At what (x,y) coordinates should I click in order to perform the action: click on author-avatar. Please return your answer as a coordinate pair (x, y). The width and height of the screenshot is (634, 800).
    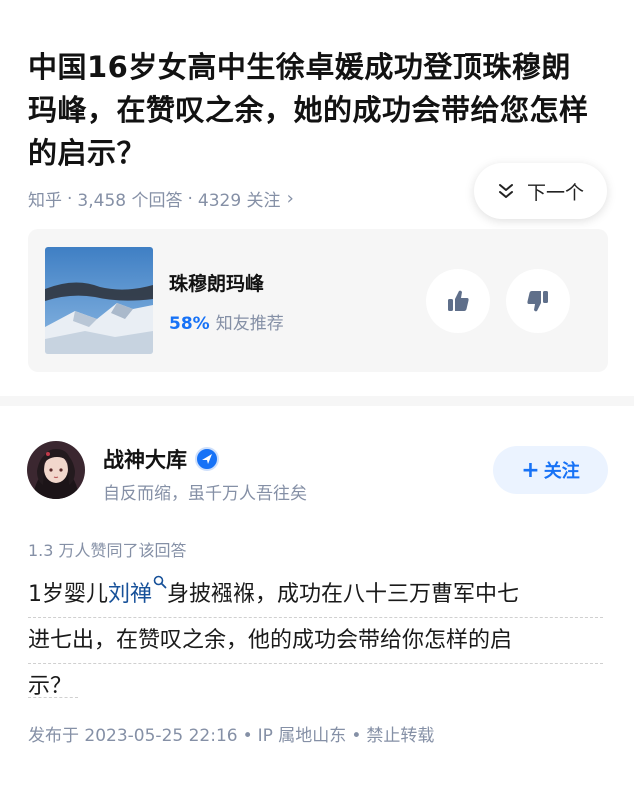
    Looking at the image, I should click on (56, 470).